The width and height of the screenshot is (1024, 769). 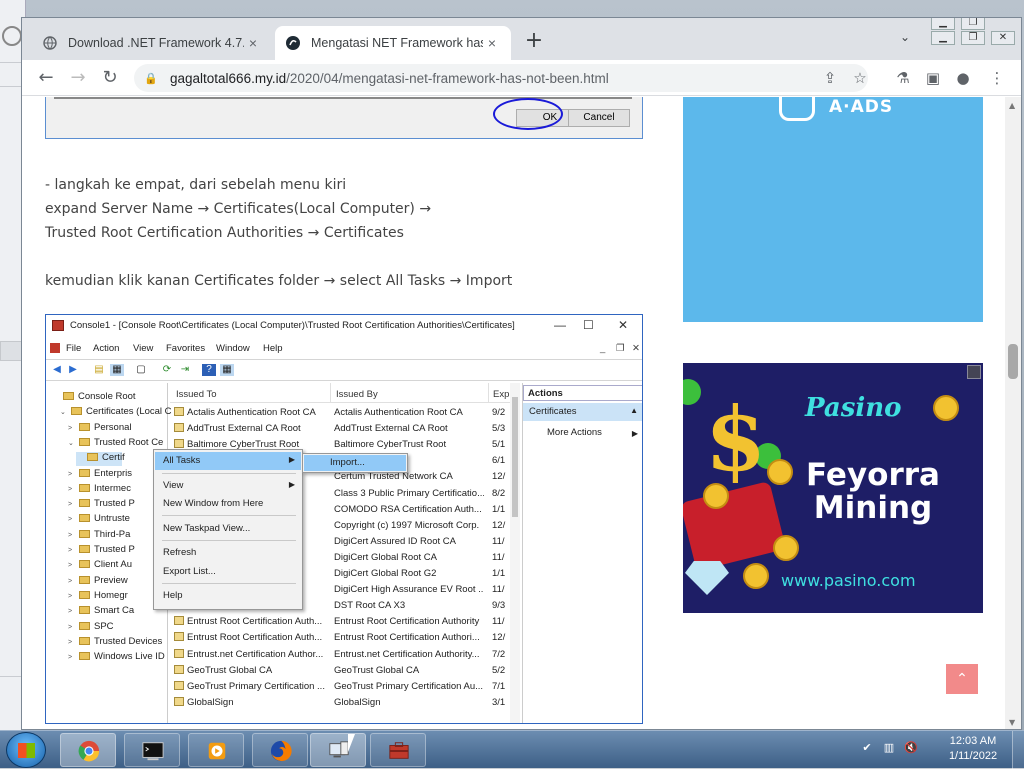 I want to click on expiration-cell: 5/2, so click(x=502, y=670).